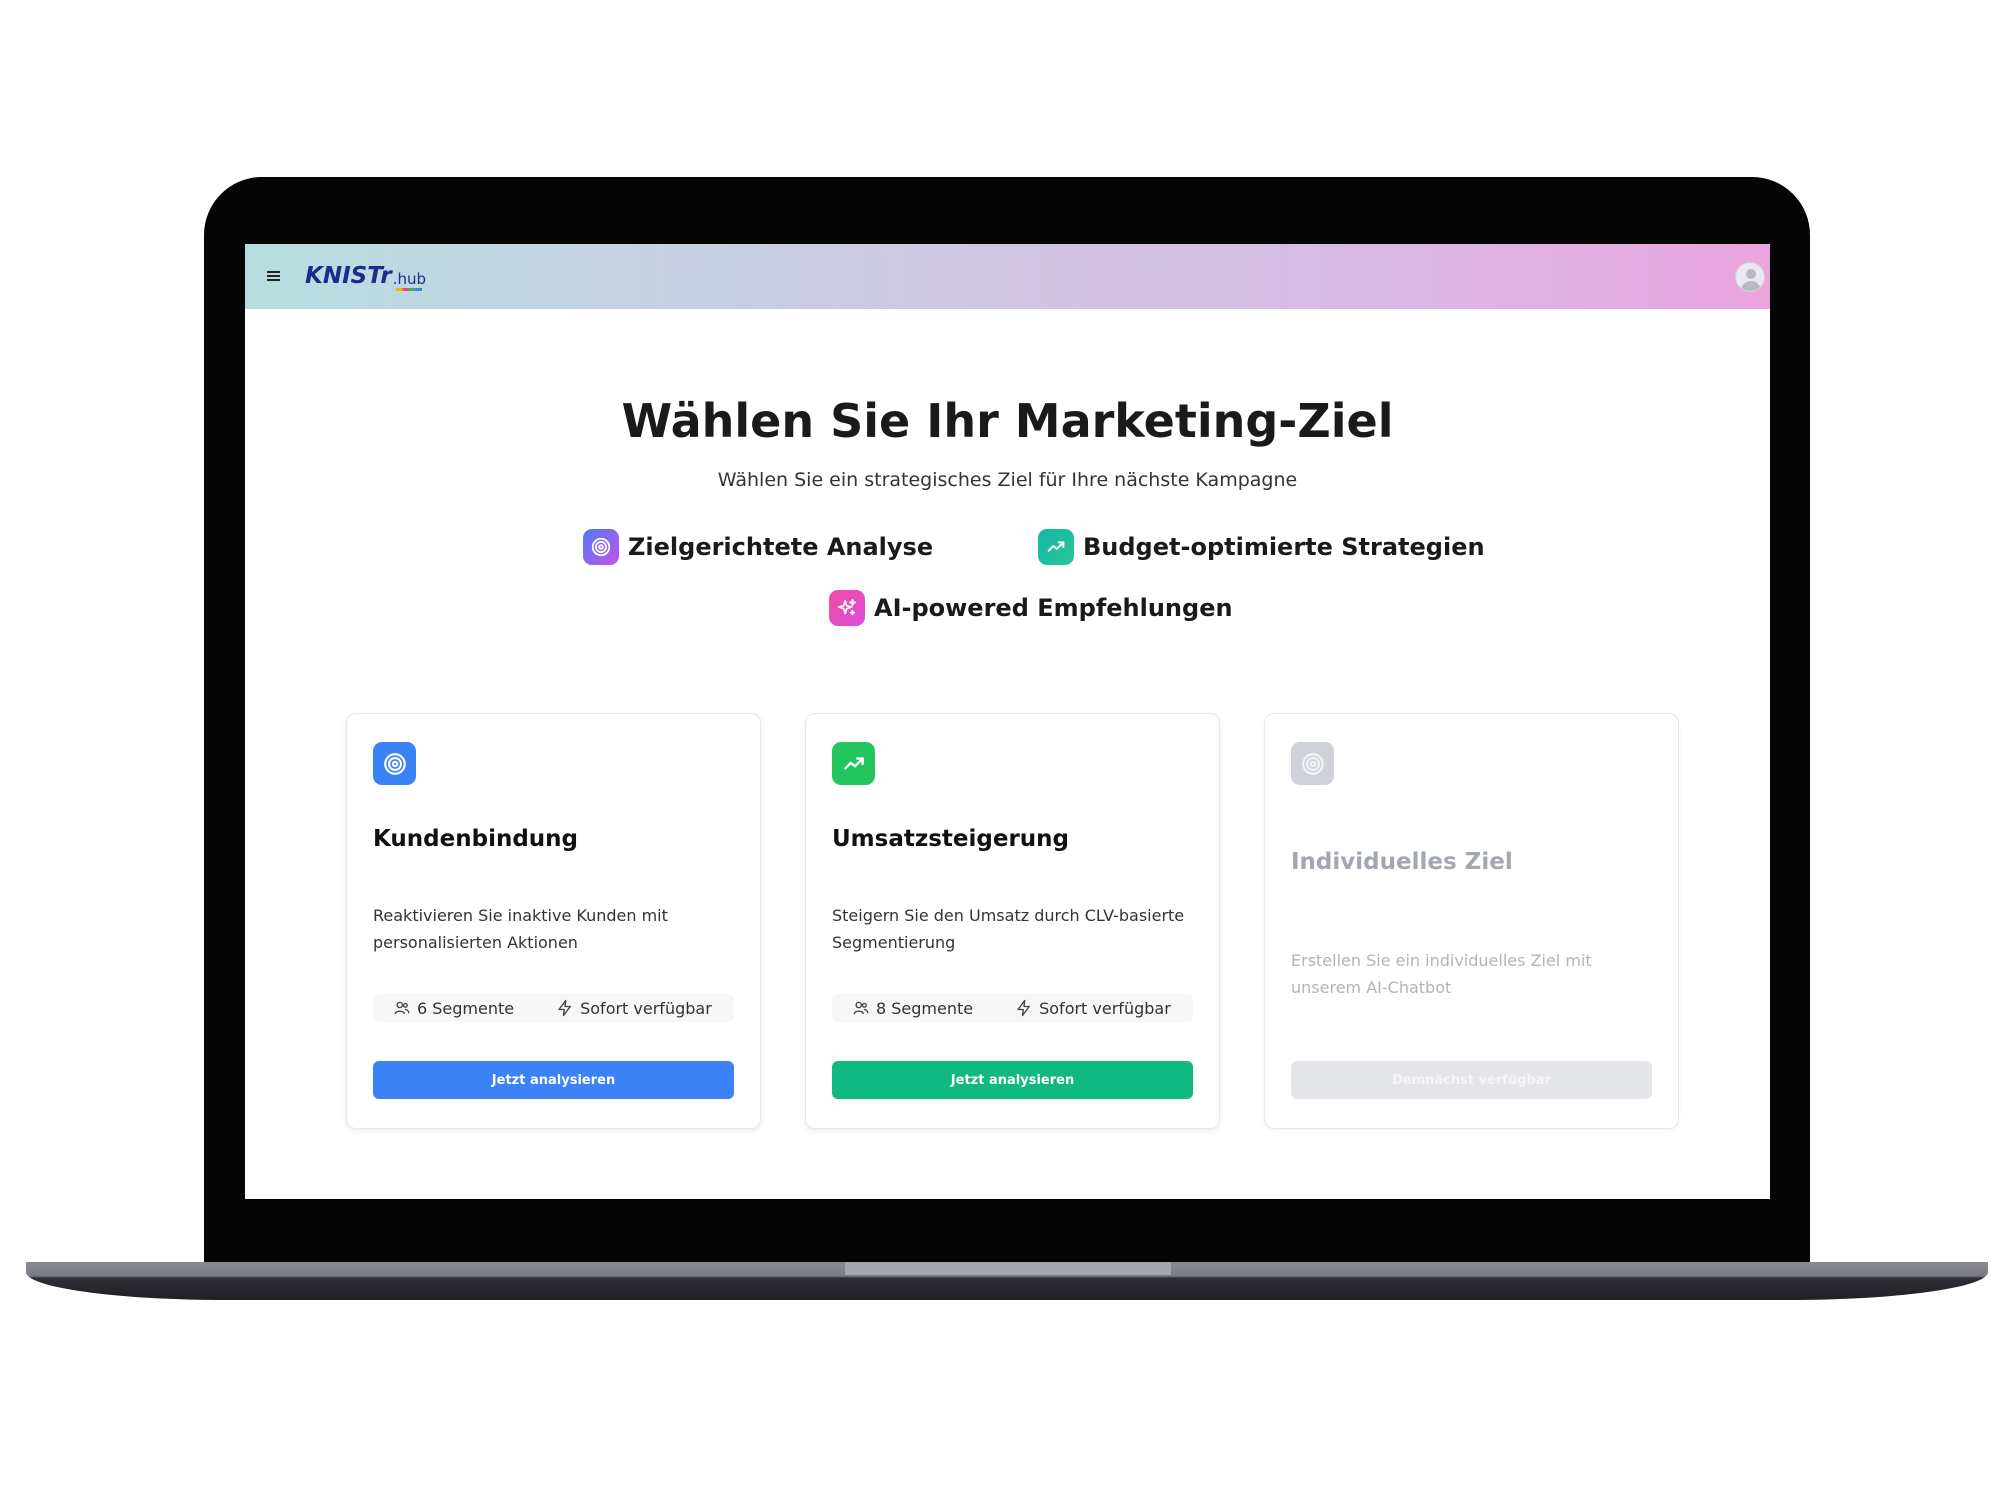 The height and width of the screenshot is (1500, 2000). What do you see at coordinates (1402, 862) in the screenshot?
I see `card-title: Individuelles Ziel` at bounding box center [1402, 862].